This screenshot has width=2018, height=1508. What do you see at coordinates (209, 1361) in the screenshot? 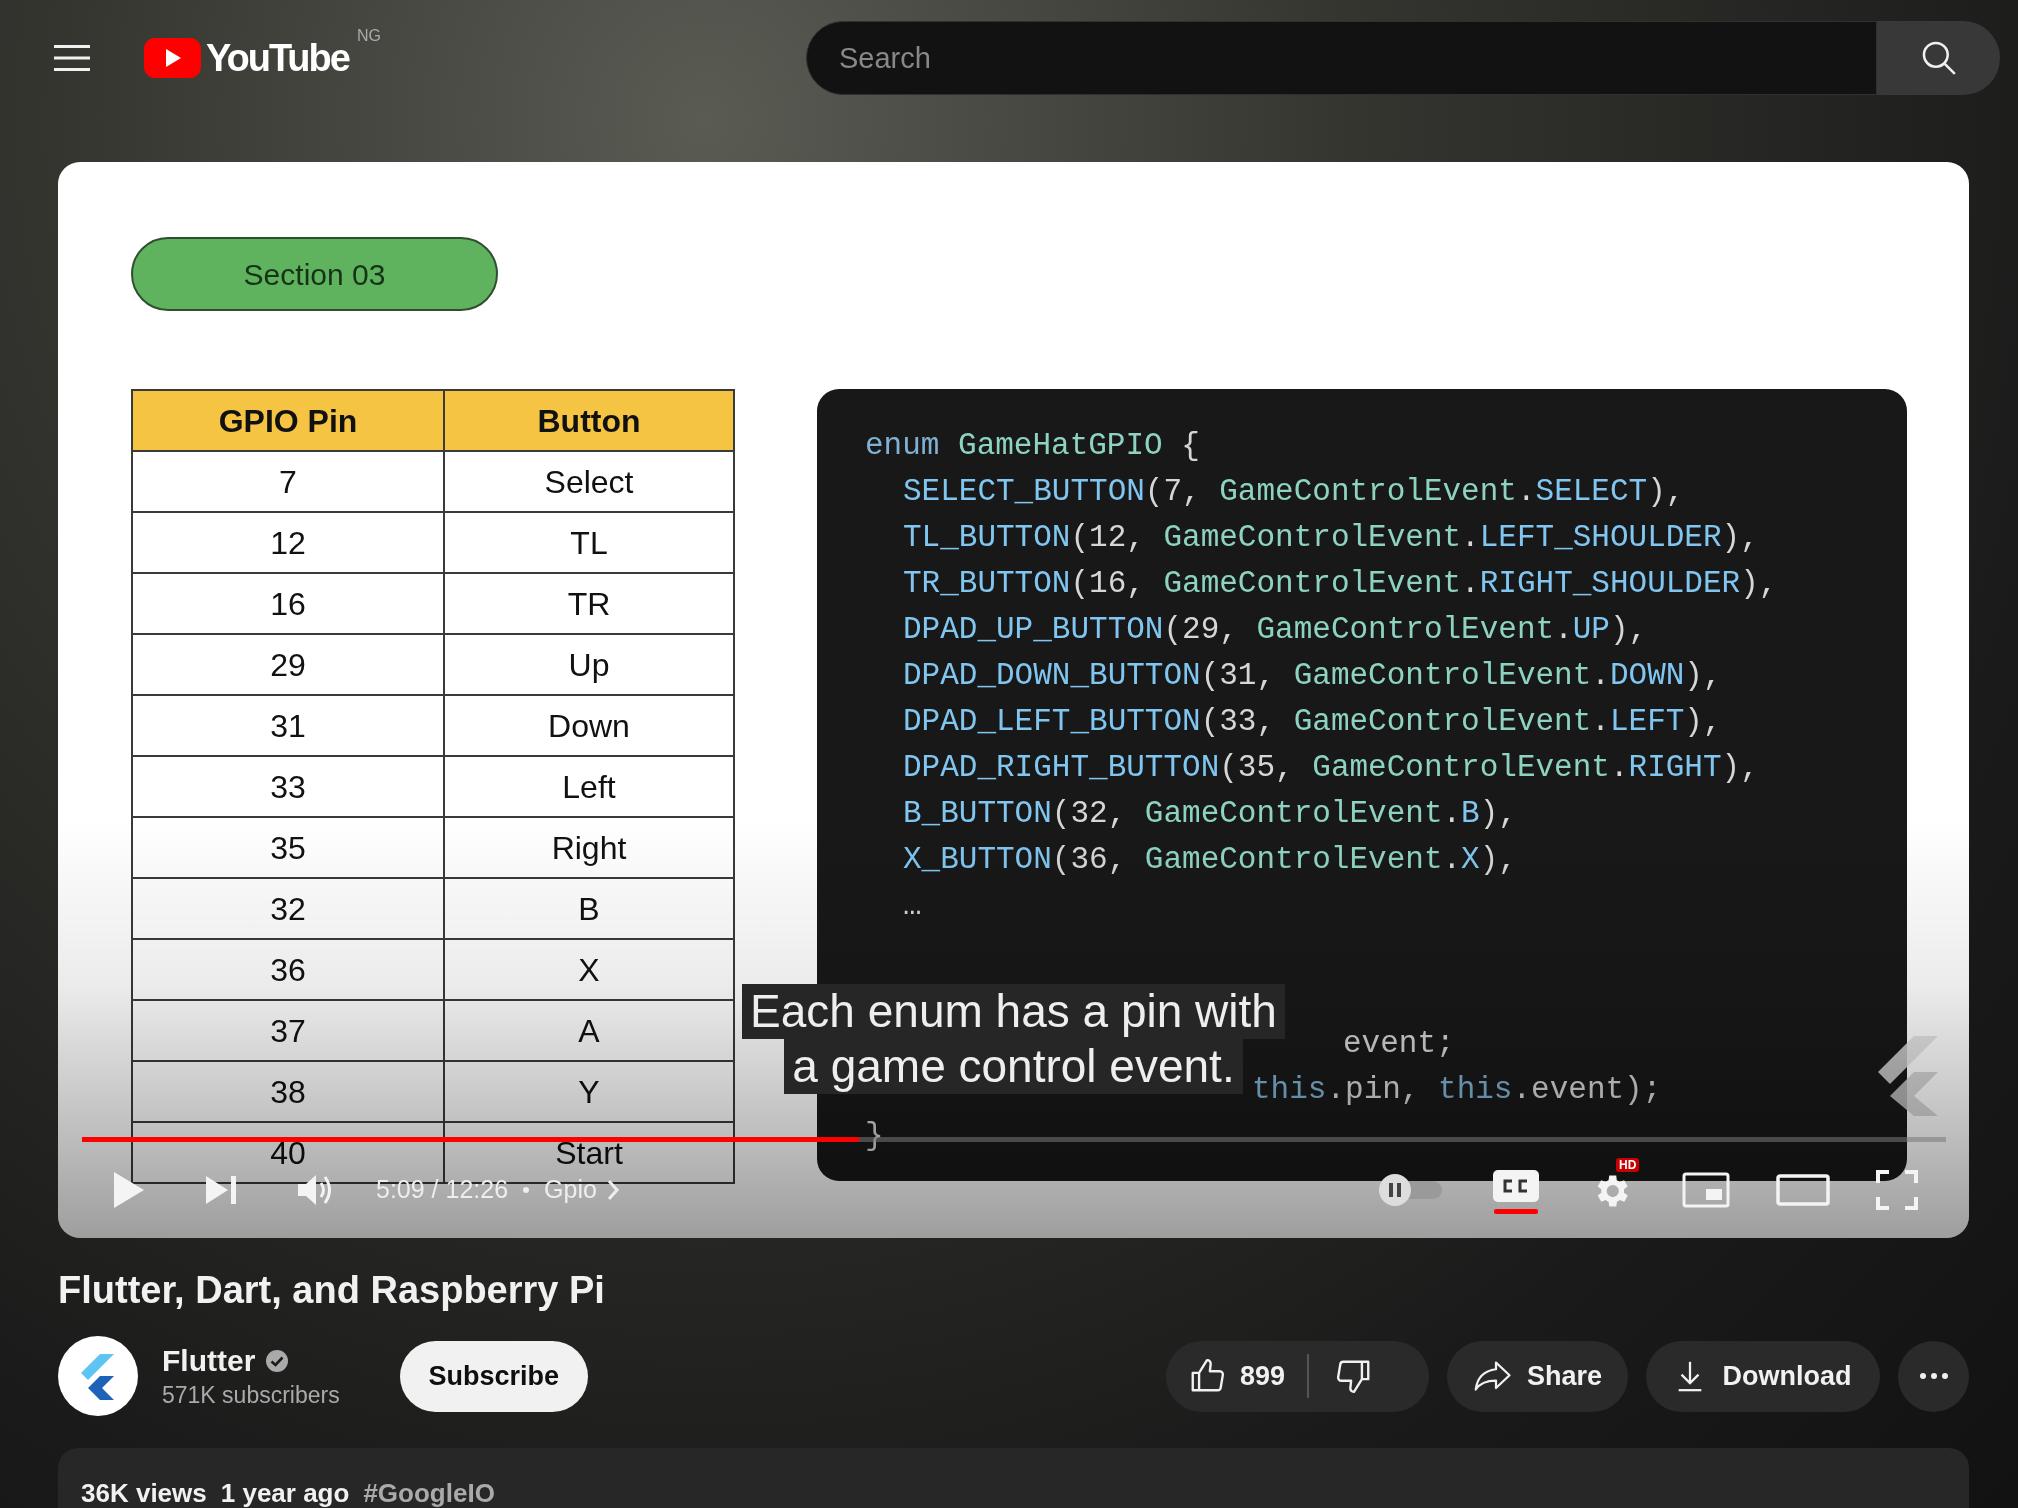
I see `channel-name: Flutter` at bounding box center [209, 1361].